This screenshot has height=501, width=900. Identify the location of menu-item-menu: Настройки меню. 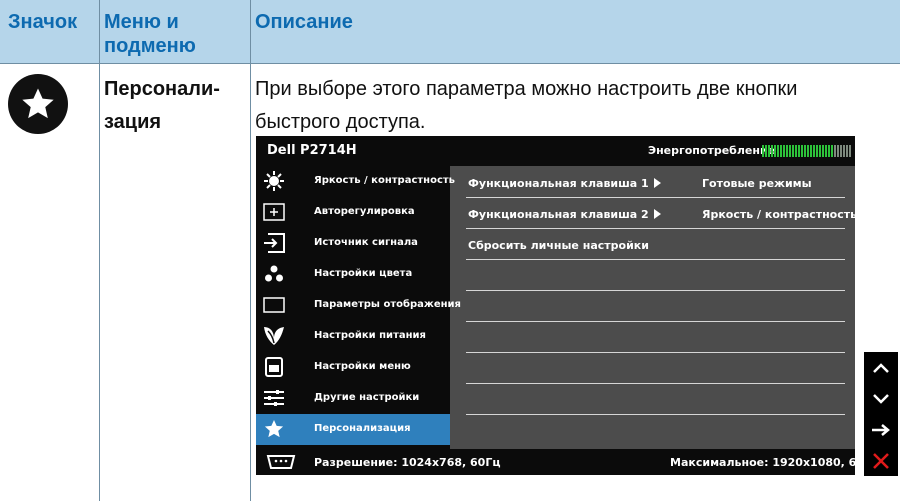
(353, 367).